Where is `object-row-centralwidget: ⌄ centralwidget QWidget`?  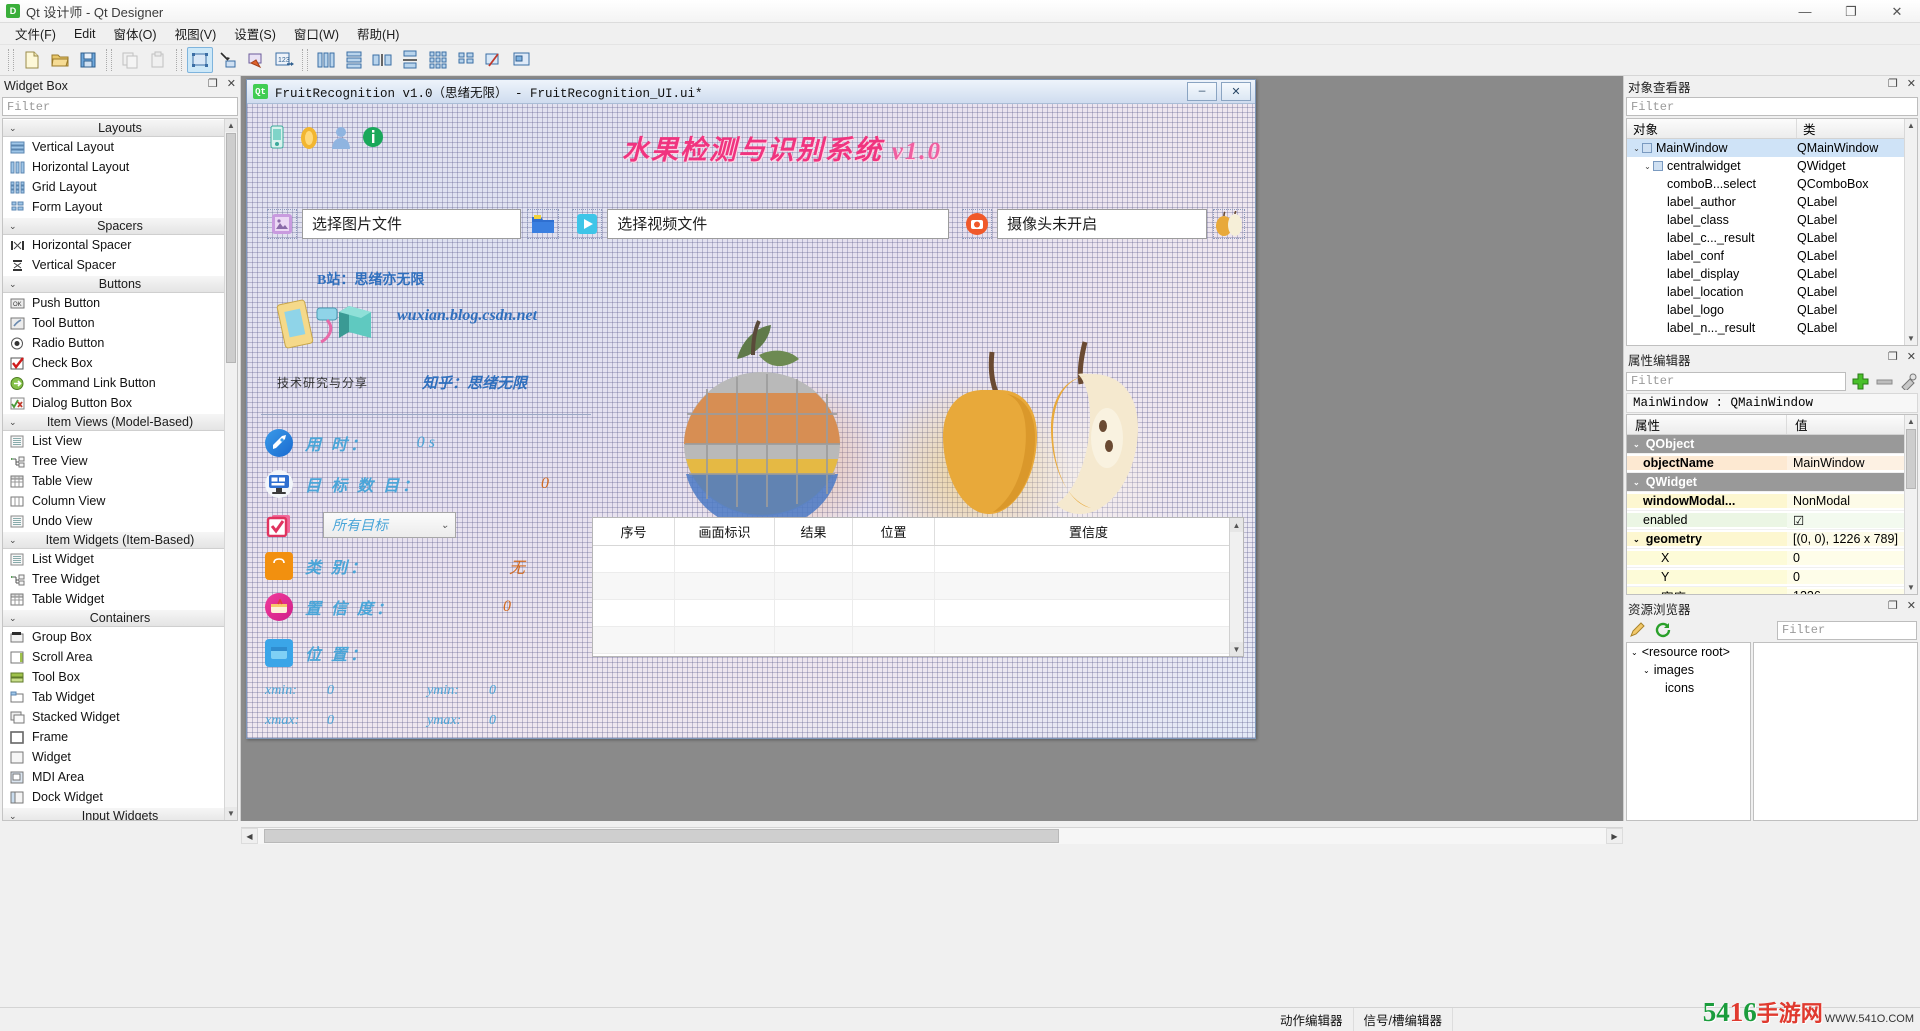
object-row-centralwidget: ⌄ centralwidget QWidget is located at coordinates (1772, 166).